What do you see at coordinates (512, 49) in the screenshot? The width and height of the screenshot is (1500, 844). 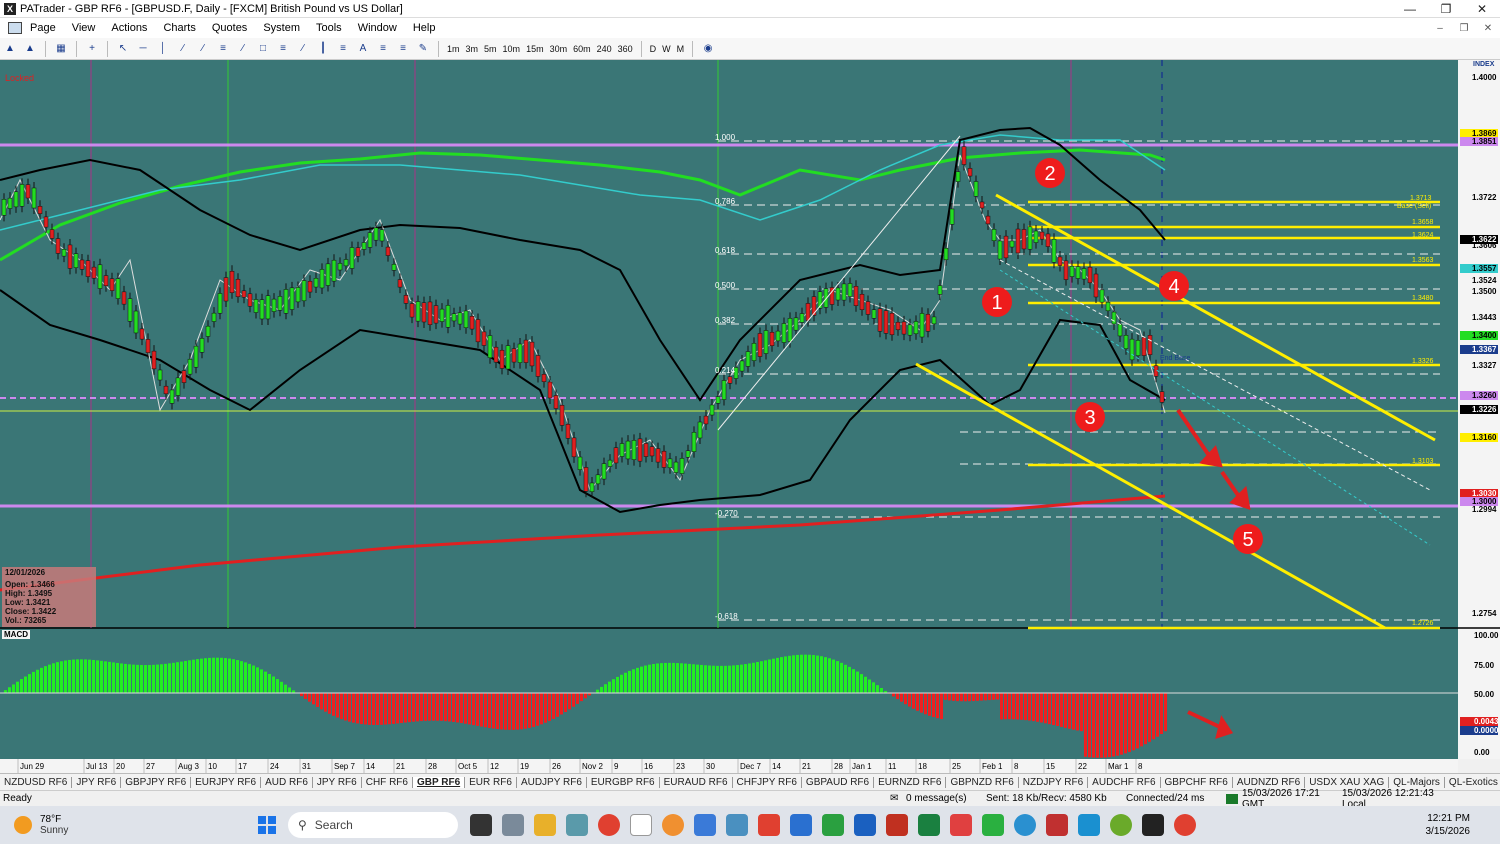 I see `timeframe-10m: 10m` at bounding box center [512, 49].